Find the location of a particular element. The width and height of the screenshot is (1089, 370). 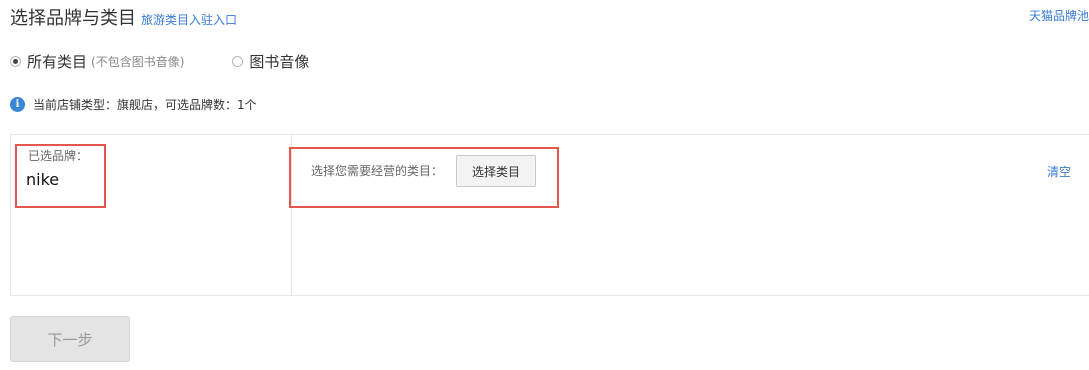

radio-all-categories: 所有类目 (不包含图书音像) is located at coordinates (97, 61).